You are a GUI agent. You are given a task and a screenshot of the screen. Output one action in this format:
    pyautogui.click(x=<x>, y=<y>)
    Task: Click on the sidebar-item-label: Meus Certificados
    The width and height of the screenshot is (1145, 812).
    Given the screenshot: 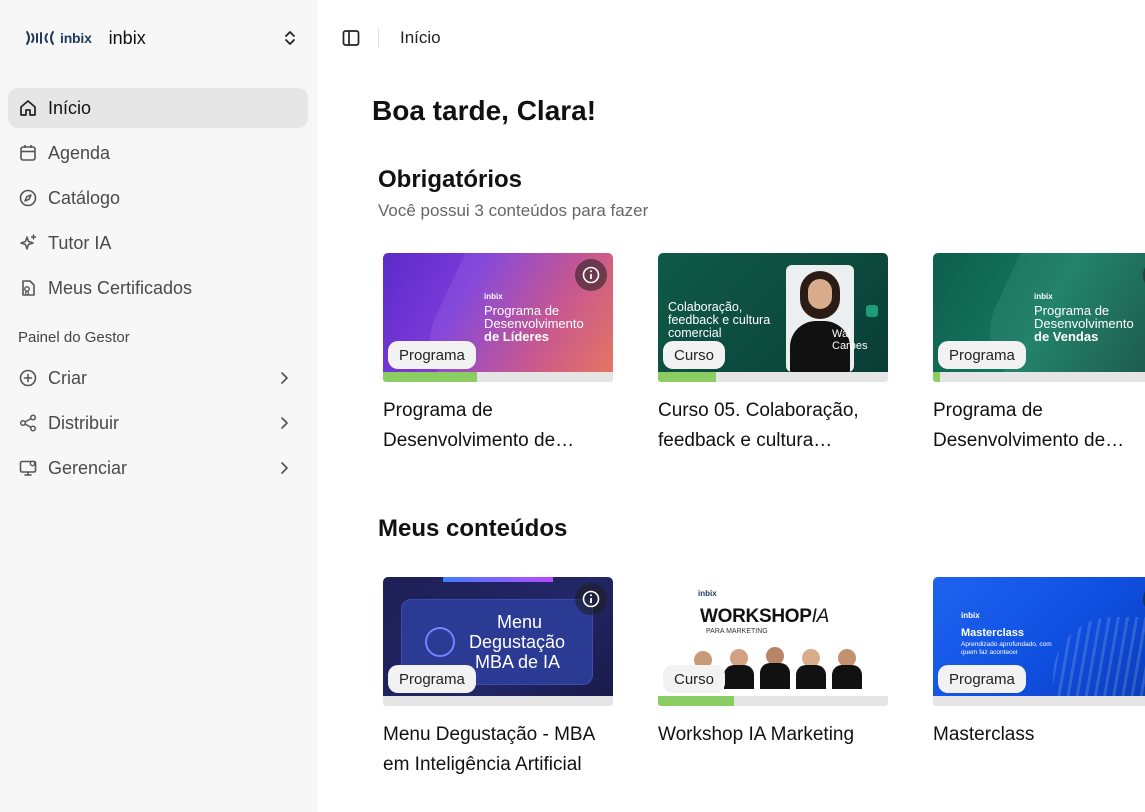 What is the action you would take?
    pyautogui.click(x=120, y=287)
    